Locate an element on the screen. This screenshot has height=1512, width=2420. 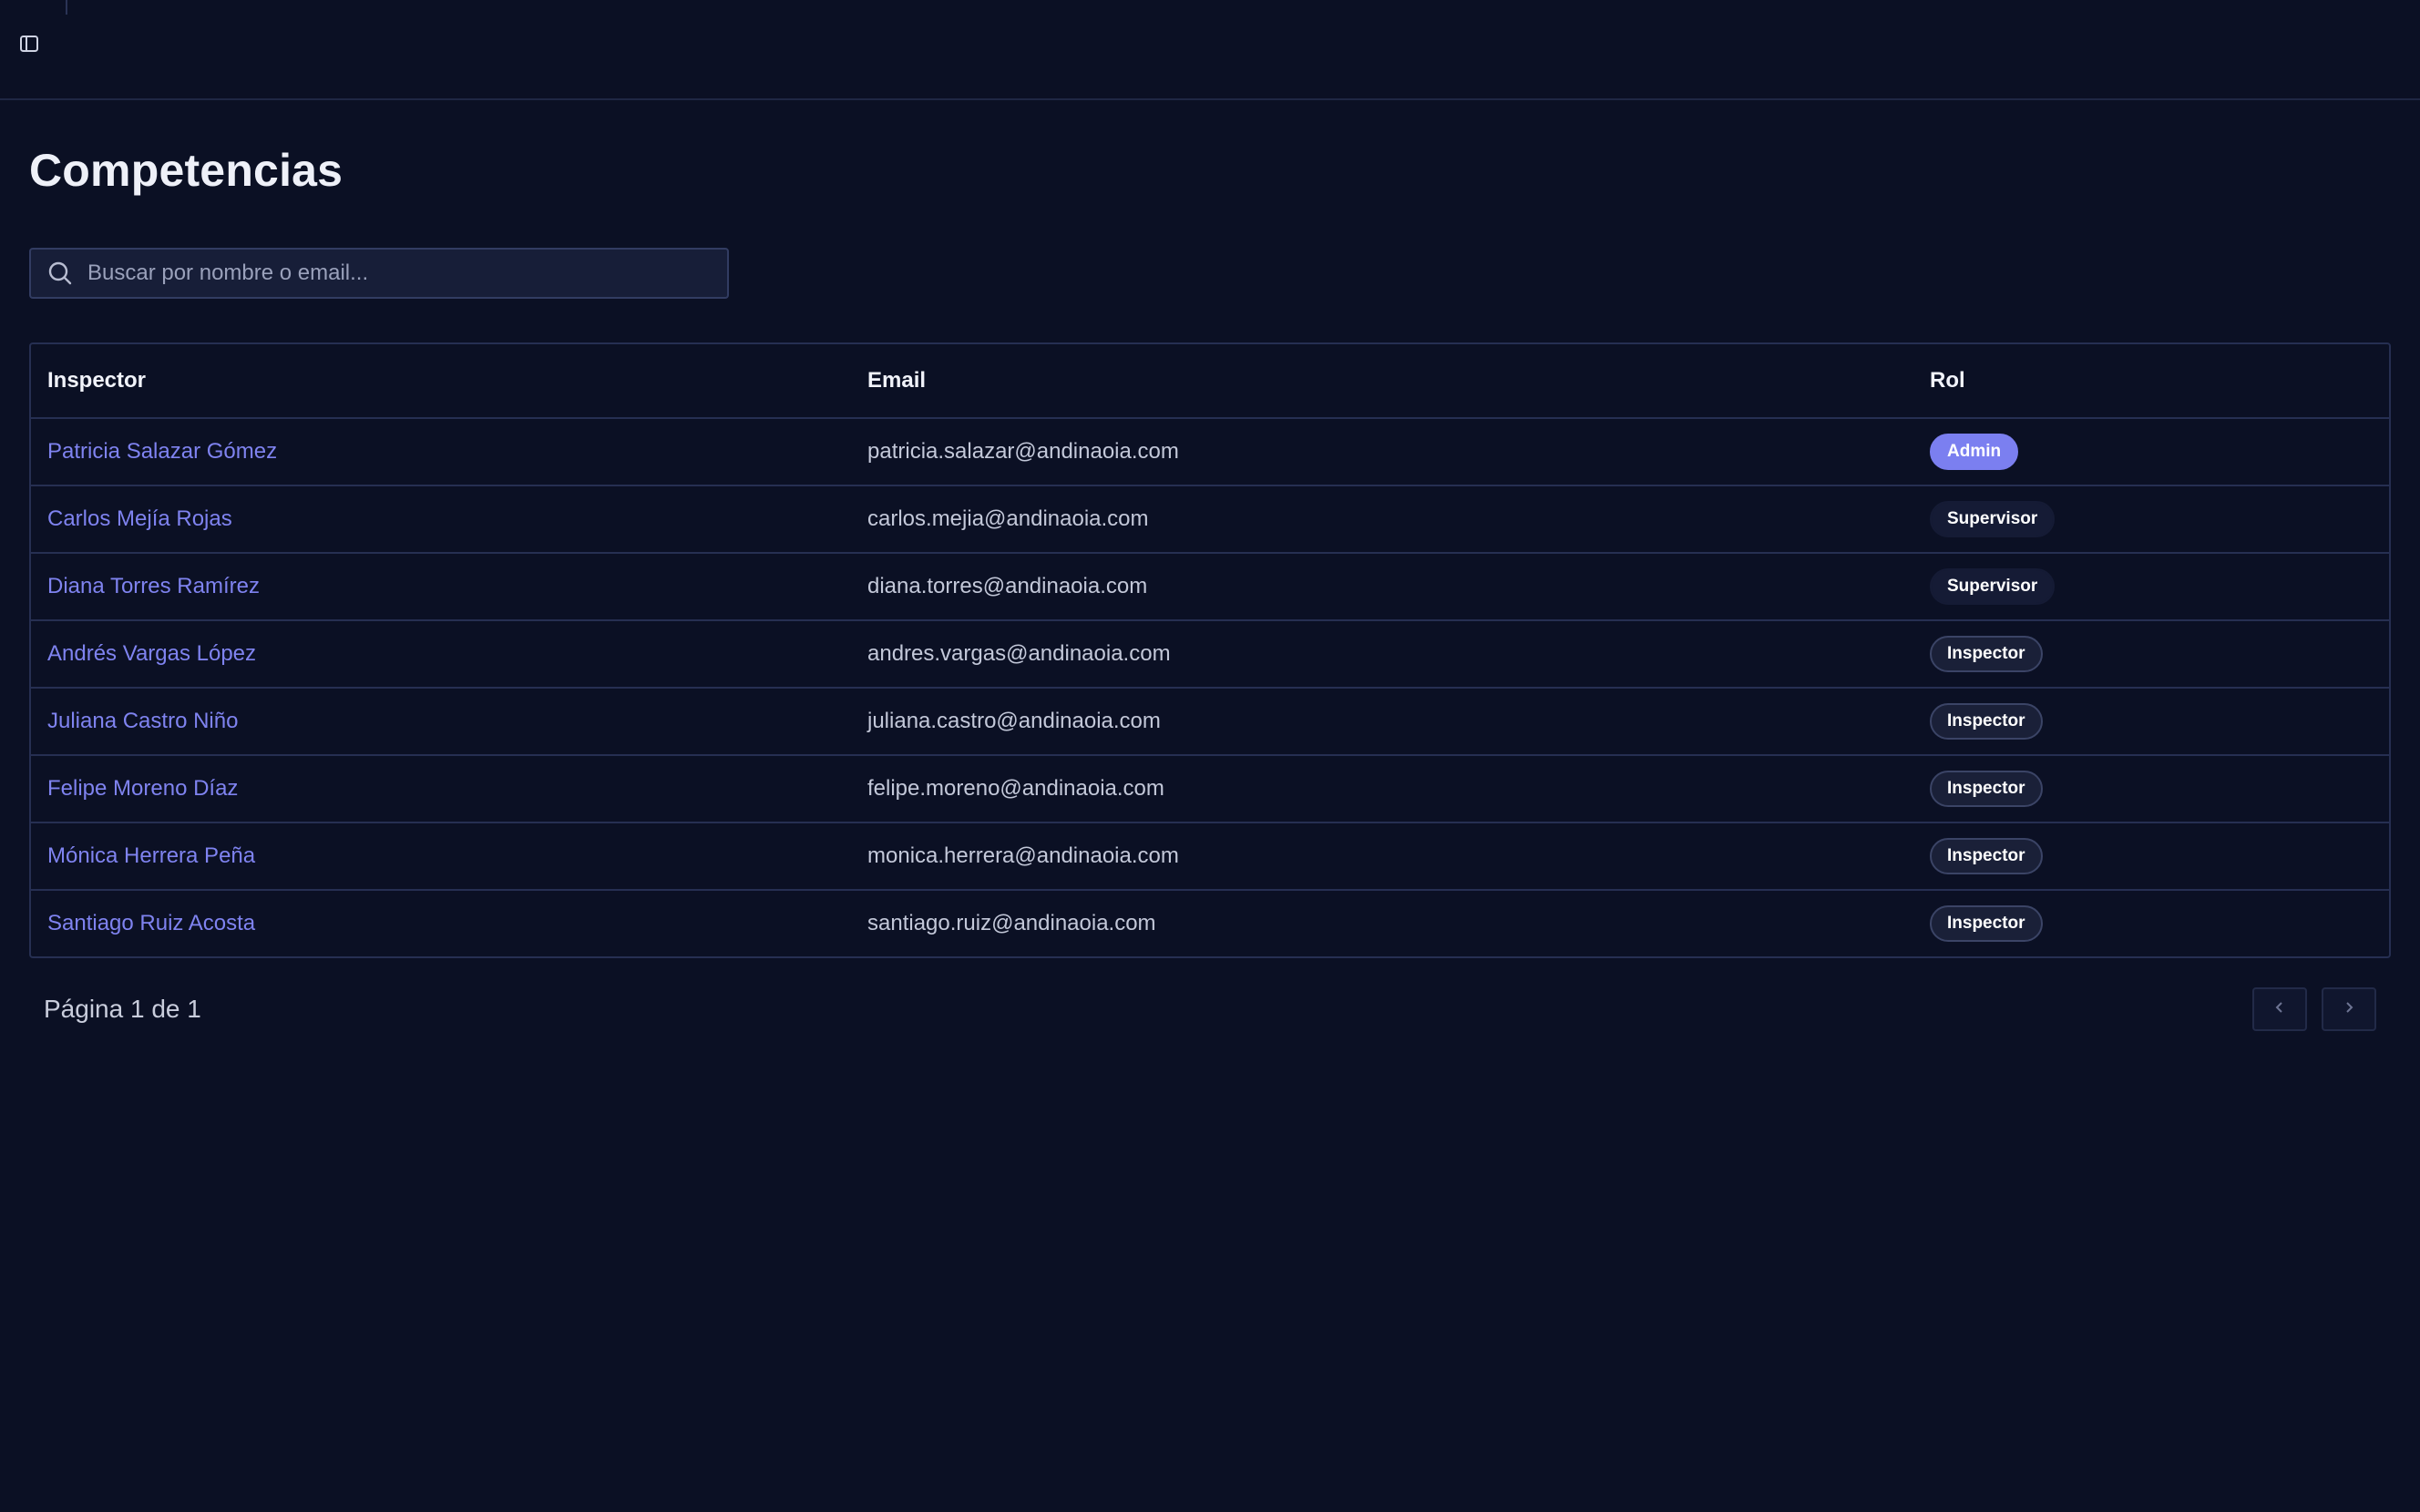
inspector-cell: Santiago Ruiz Acosta is located at coordinates (441, 923).